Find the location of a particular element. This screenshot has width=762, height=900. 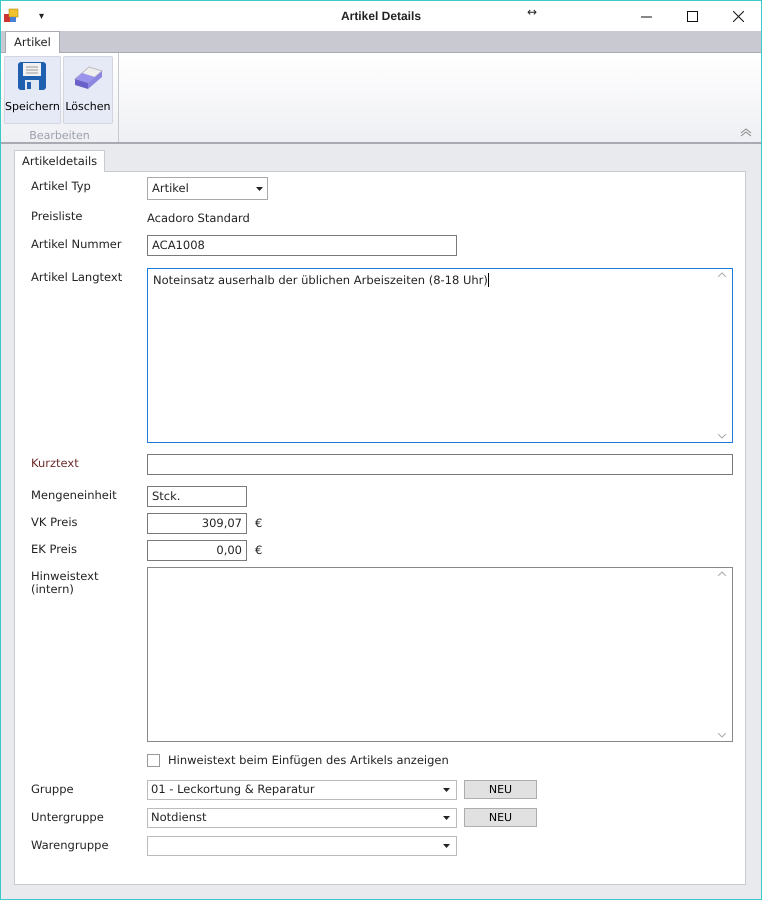

collapse-ribbon-icon is located at coordinates (746, 132).